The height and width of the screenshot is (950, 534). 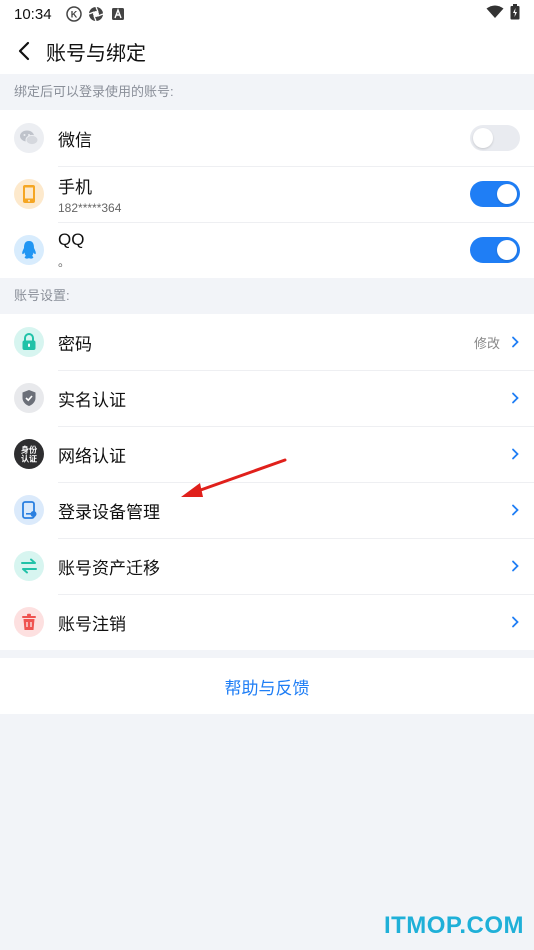 What do you see at coordinates (29, 342) in the screenshot?
I see `lock-icon` at bounding box center [29, 342].